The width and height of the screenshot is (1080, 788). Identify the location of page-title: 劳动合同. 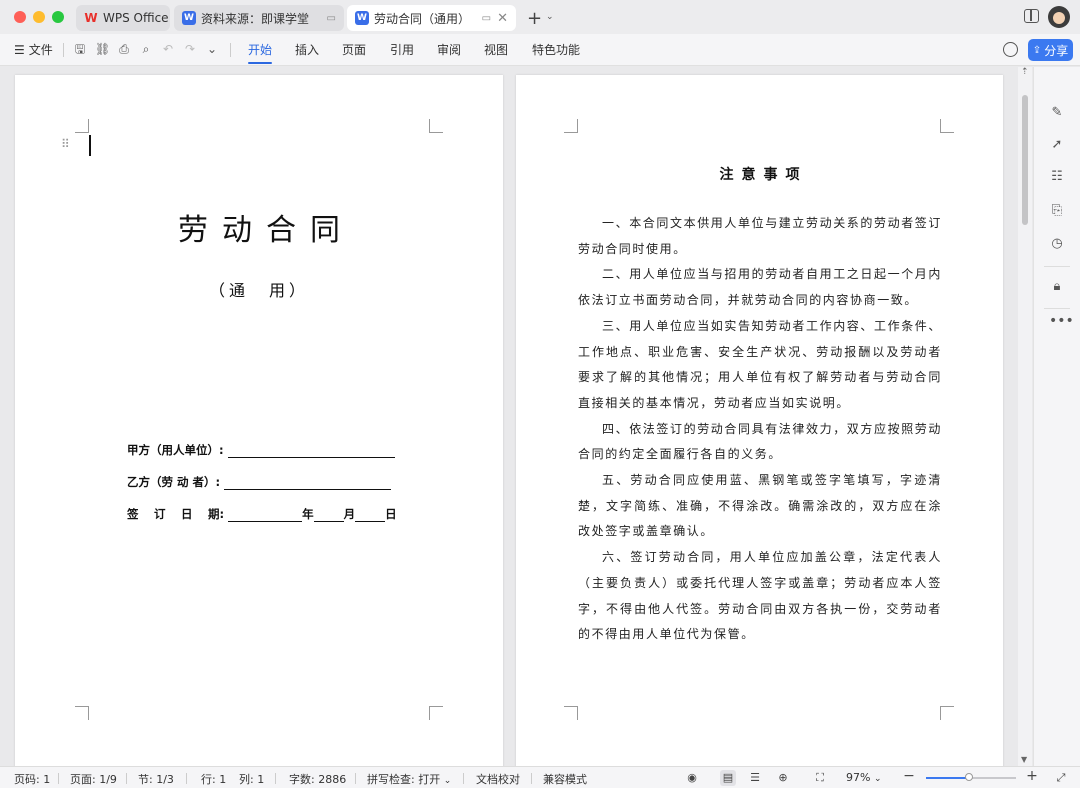
(266, 230).